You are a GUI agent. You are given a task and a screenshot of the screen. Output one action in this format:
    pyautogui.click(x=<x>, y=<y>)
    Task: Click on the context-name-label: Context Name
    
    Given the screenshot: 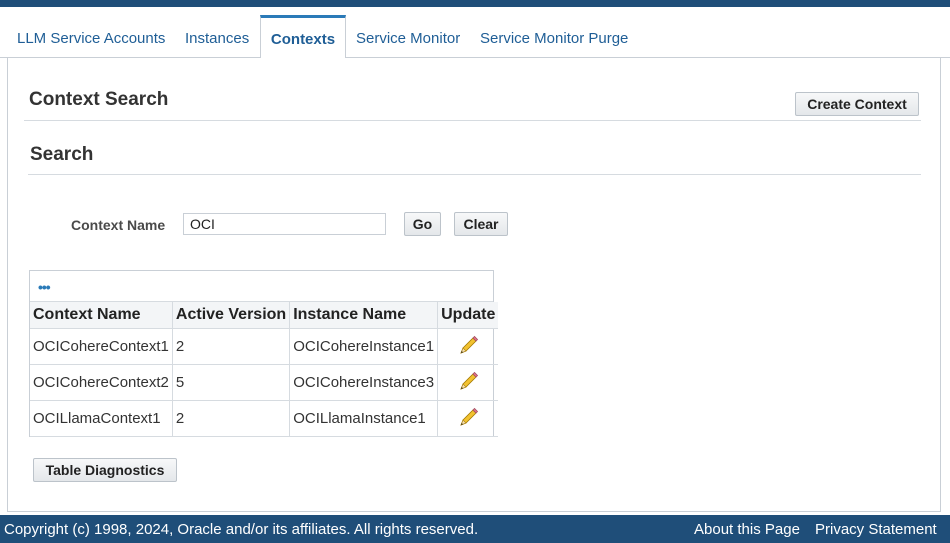 What is the action you would take?
    pyautogui.click(x=118, y=225)
    